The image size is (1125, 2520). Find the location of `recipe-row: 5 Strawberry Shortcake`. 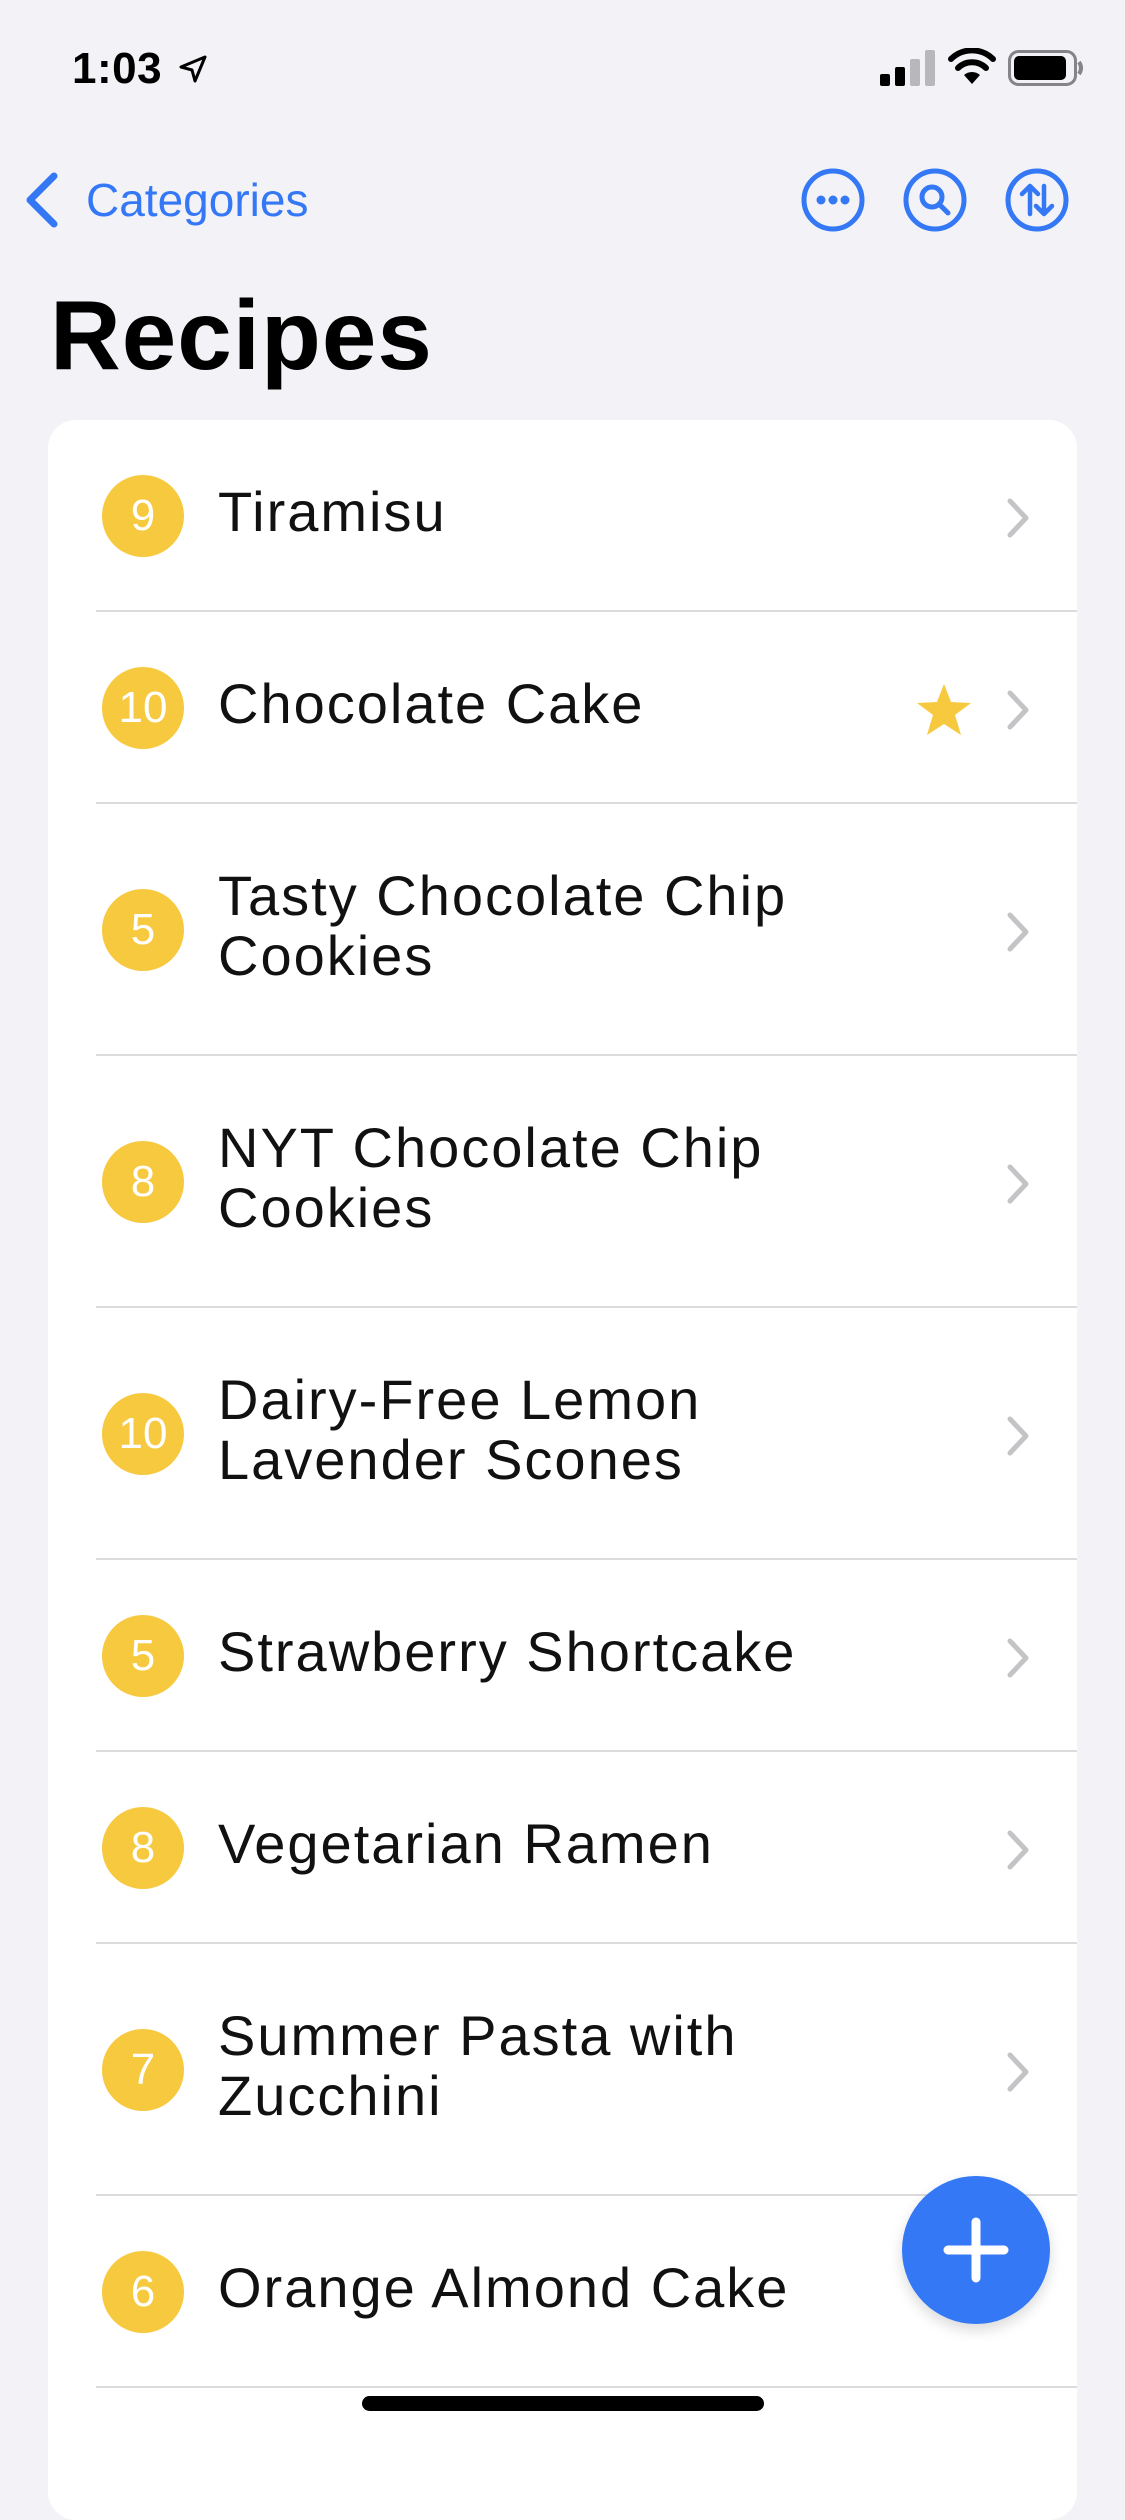

recipe-row: 5 Strawberry Shortcake is located at coordinates (562, 1656).